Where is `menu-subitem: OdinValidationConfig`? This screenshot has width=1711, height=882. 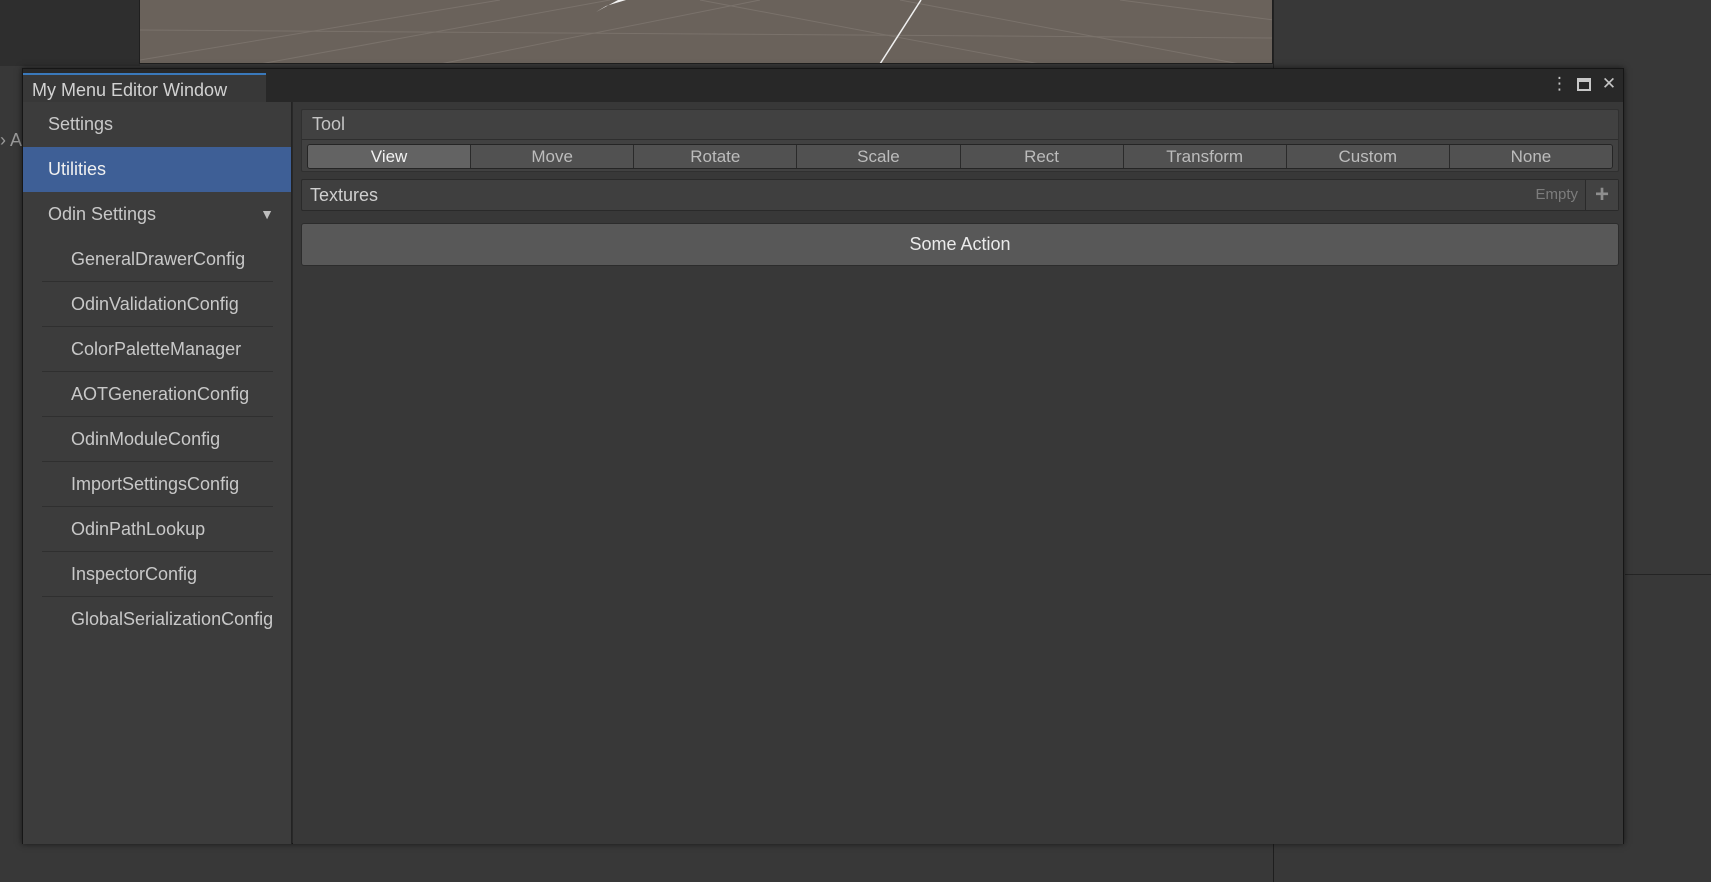
menu-subitem: OdinValidationConfig is located at coordinates (157, 304).